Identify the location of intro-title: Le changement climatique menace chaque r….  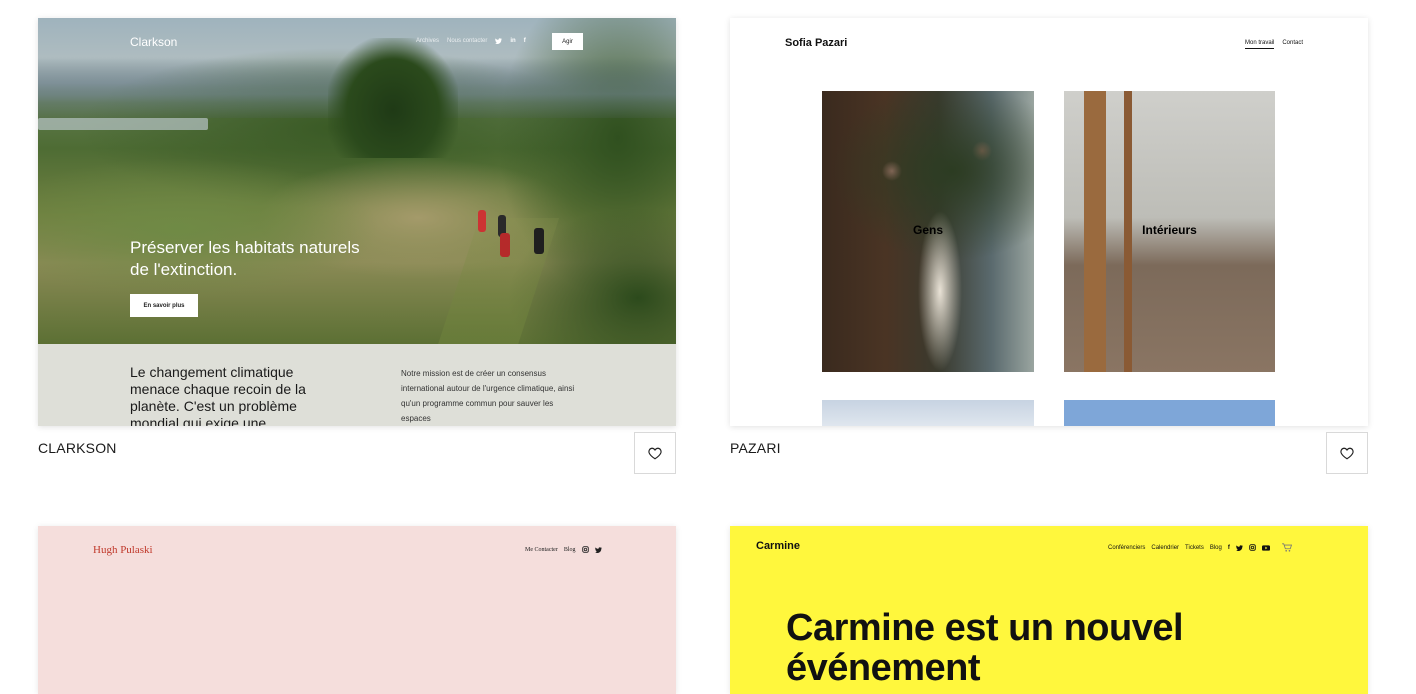
(218, 395).